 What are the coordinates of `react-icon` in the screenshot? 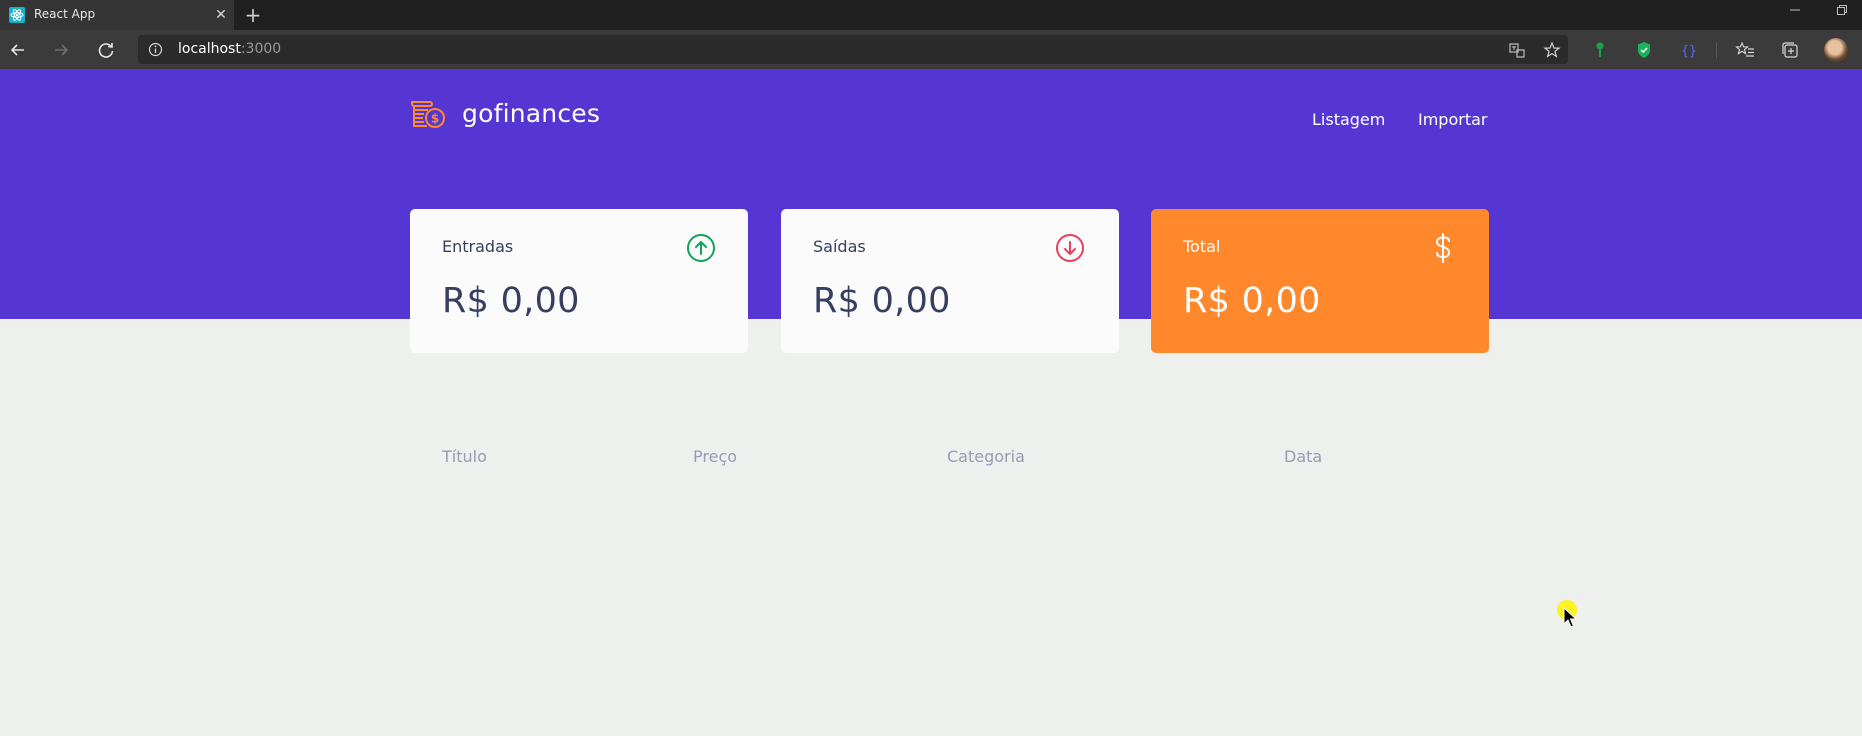 It's located at (17, 15).